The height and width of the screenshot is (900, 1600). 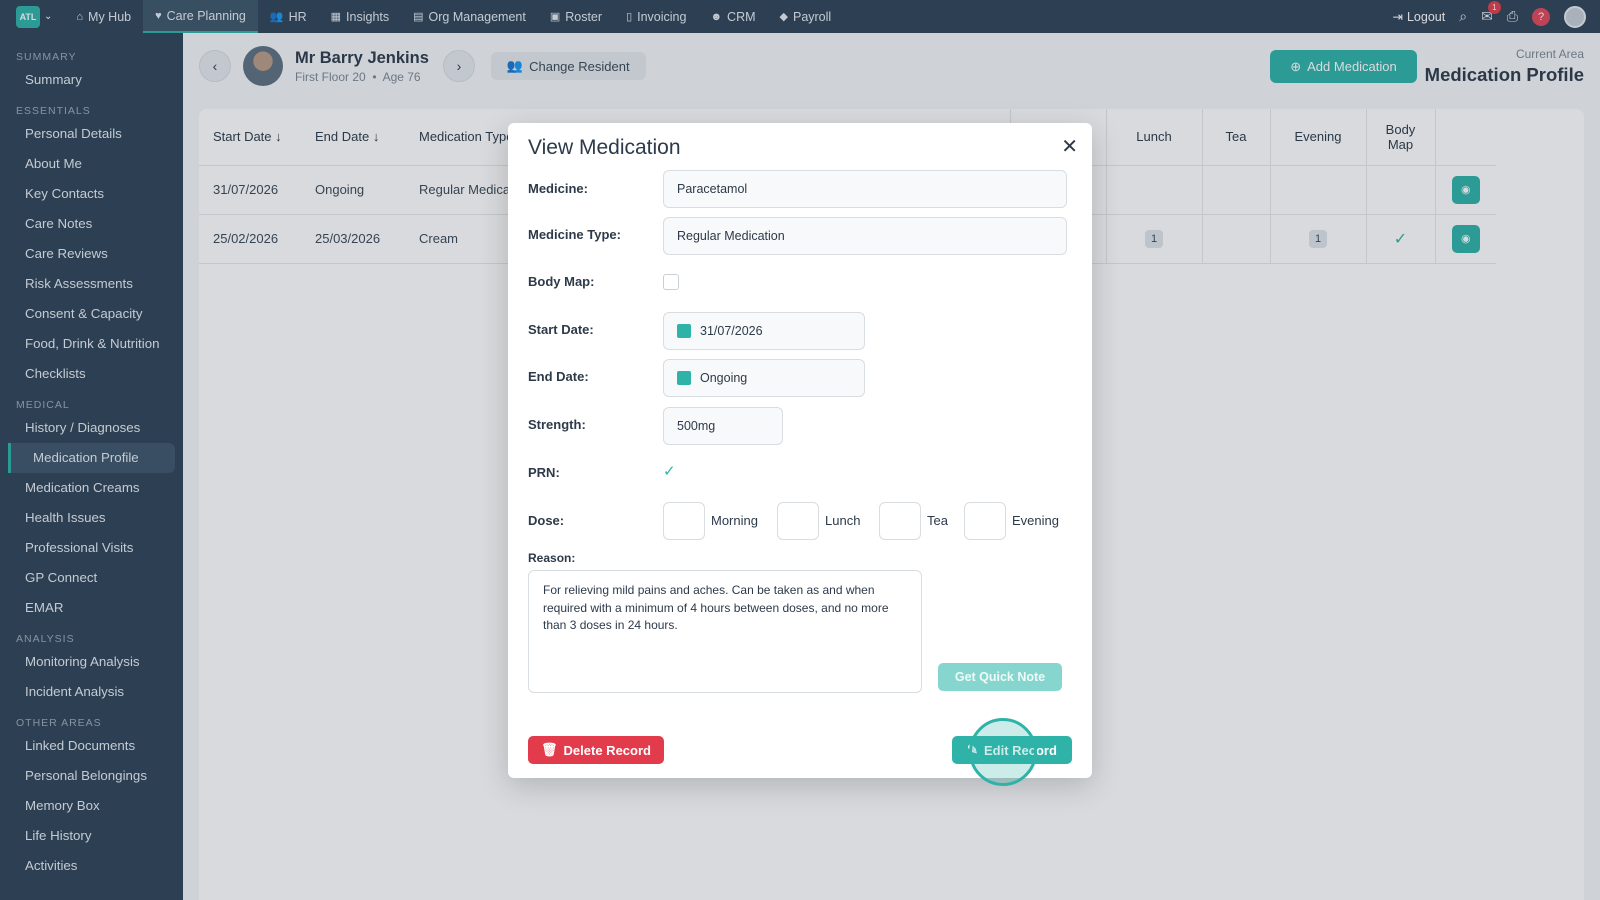 What do you see at coordinates (561, 281) in the screenshot?
I see `body-map-label: Body Map:` at bounding box center [561, 281].